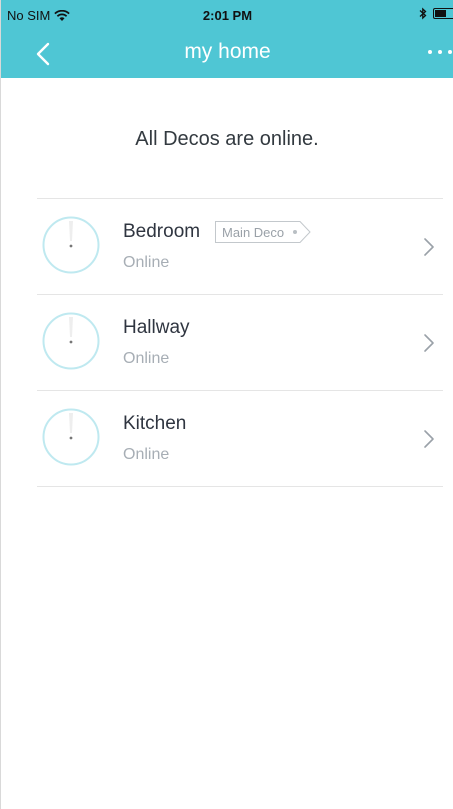 This screenshot has width=453, height=809. What do you see at coordinates (423, 13) in the screenshot?
I see `bluetooth-icon` at bounding box center [423, 13].